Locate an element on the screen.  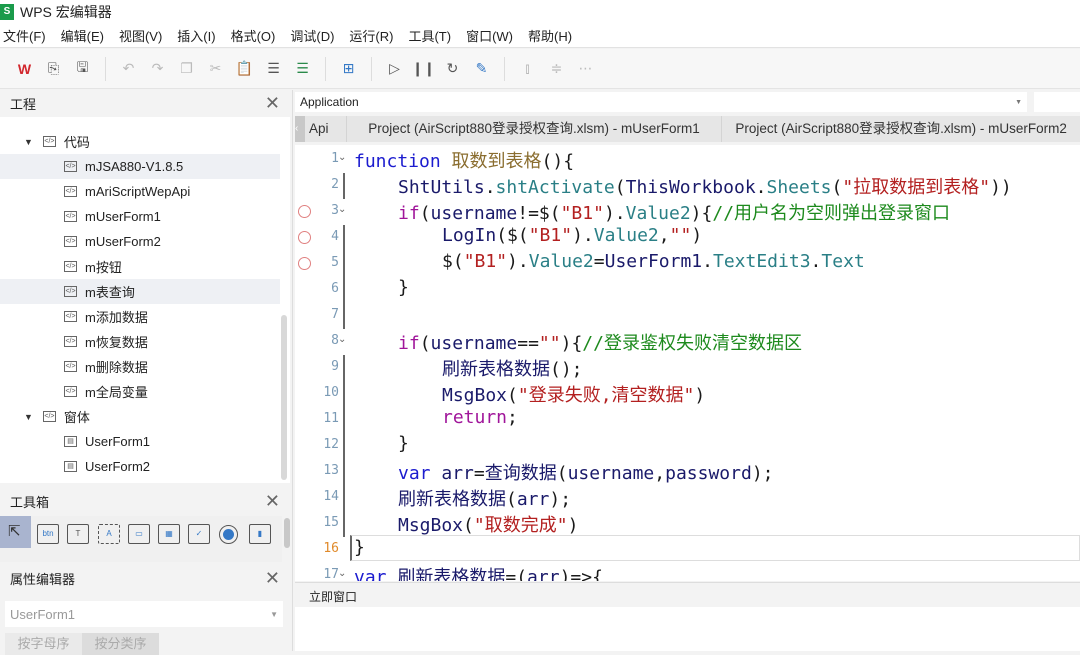
cut-icon: ✂ is located at coordinates (216, 69).